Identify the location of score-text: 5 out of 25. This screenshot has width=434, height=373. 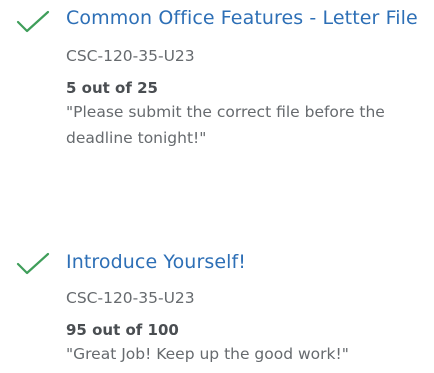
(112, 88).